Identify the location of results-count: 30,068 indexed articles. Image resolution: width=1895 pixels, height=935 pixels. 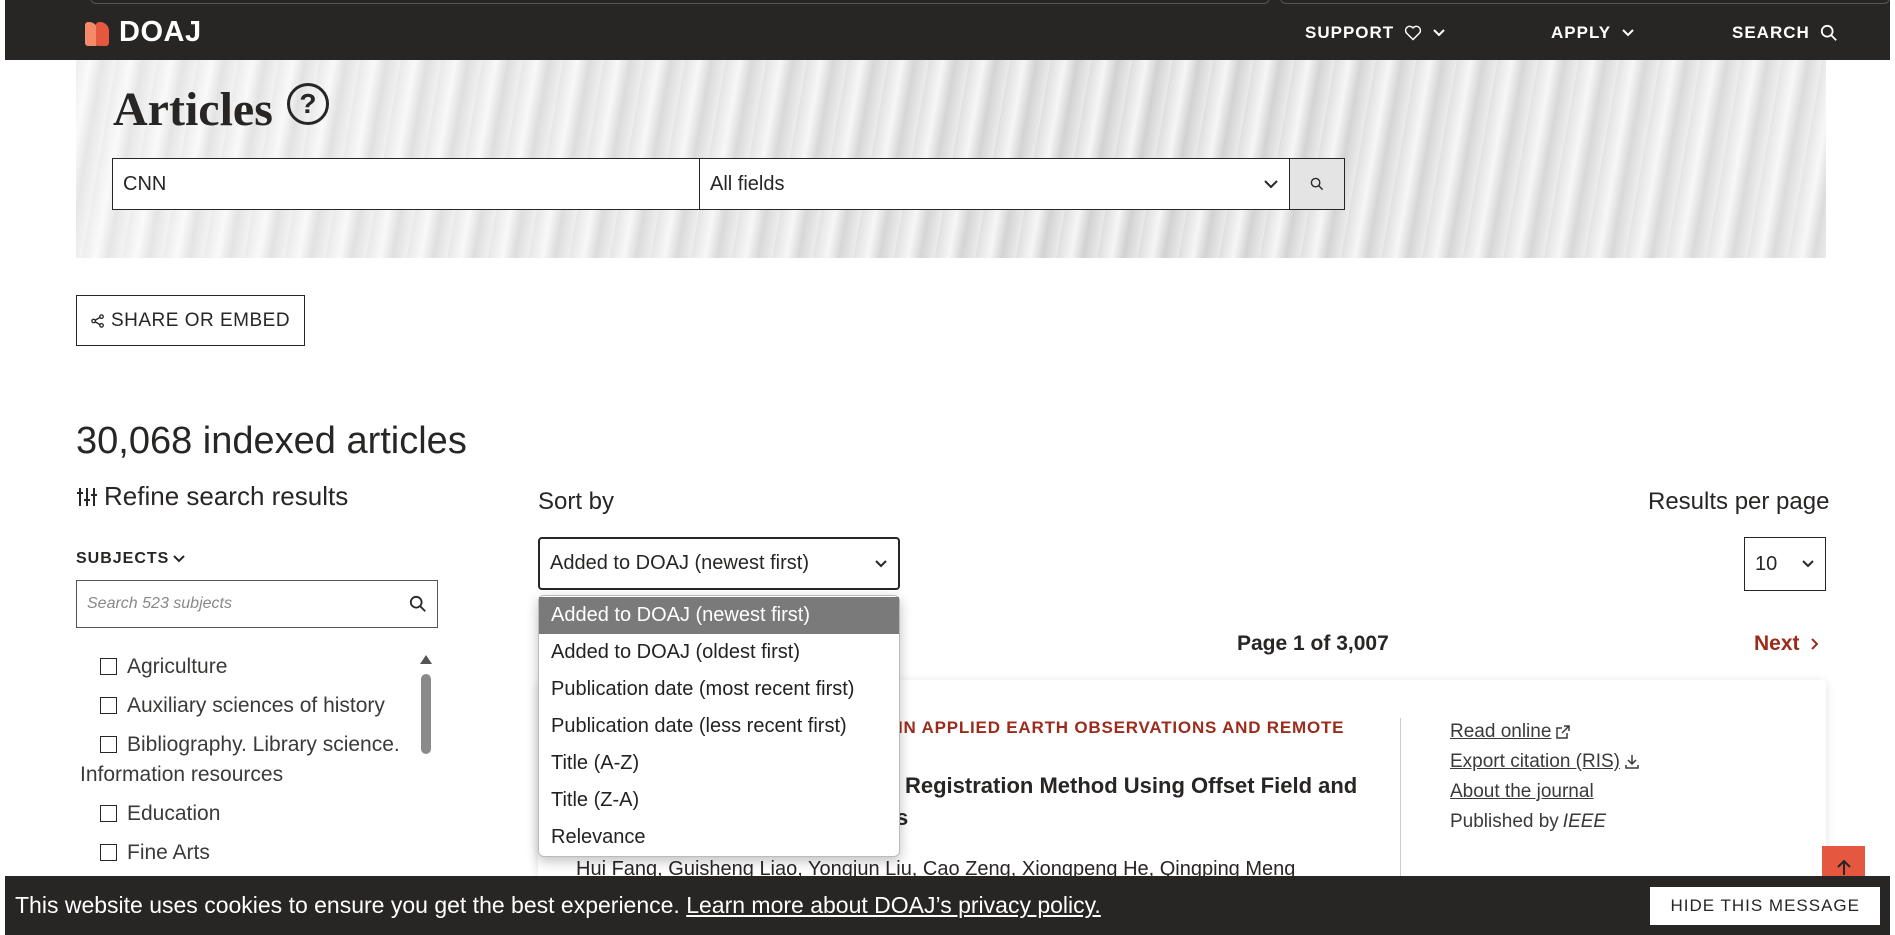
(271, 441).